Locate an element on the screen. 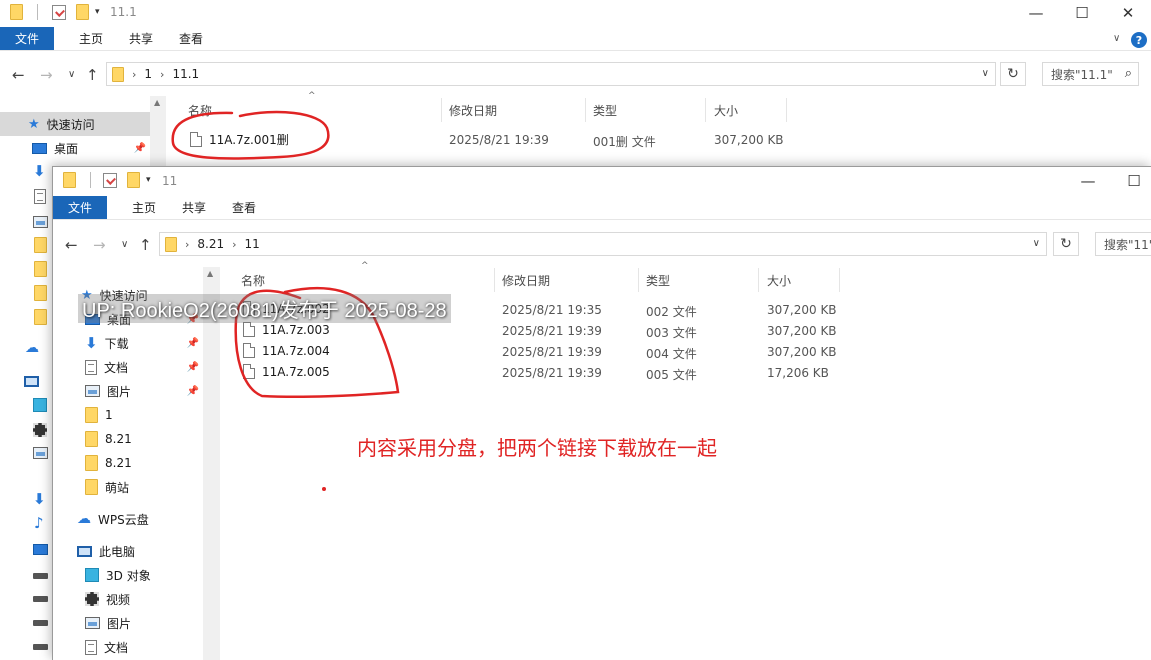  address-bar: › 8.21 › 11 ∨ is located at coordinates (603, 244).